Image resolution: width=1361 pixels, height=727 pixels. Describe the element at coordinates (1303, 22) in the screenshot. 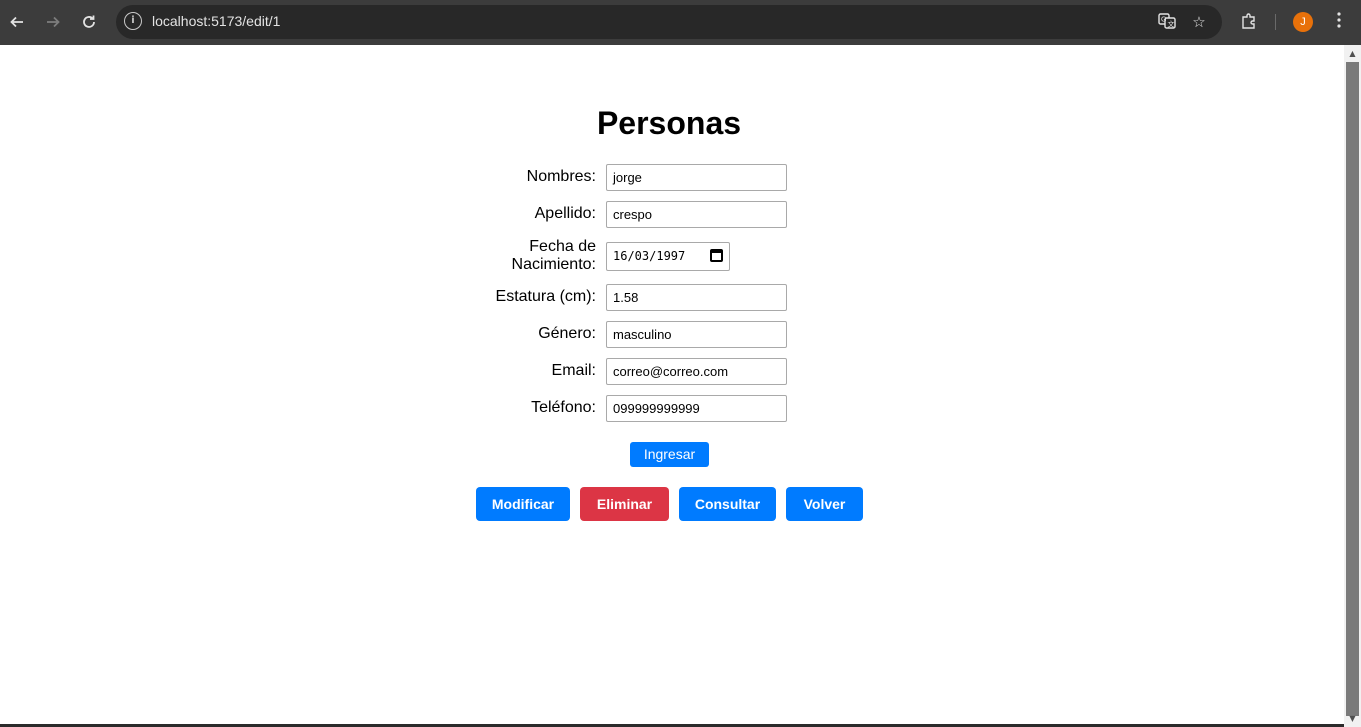

I see `profile-avatar: J` at that location.